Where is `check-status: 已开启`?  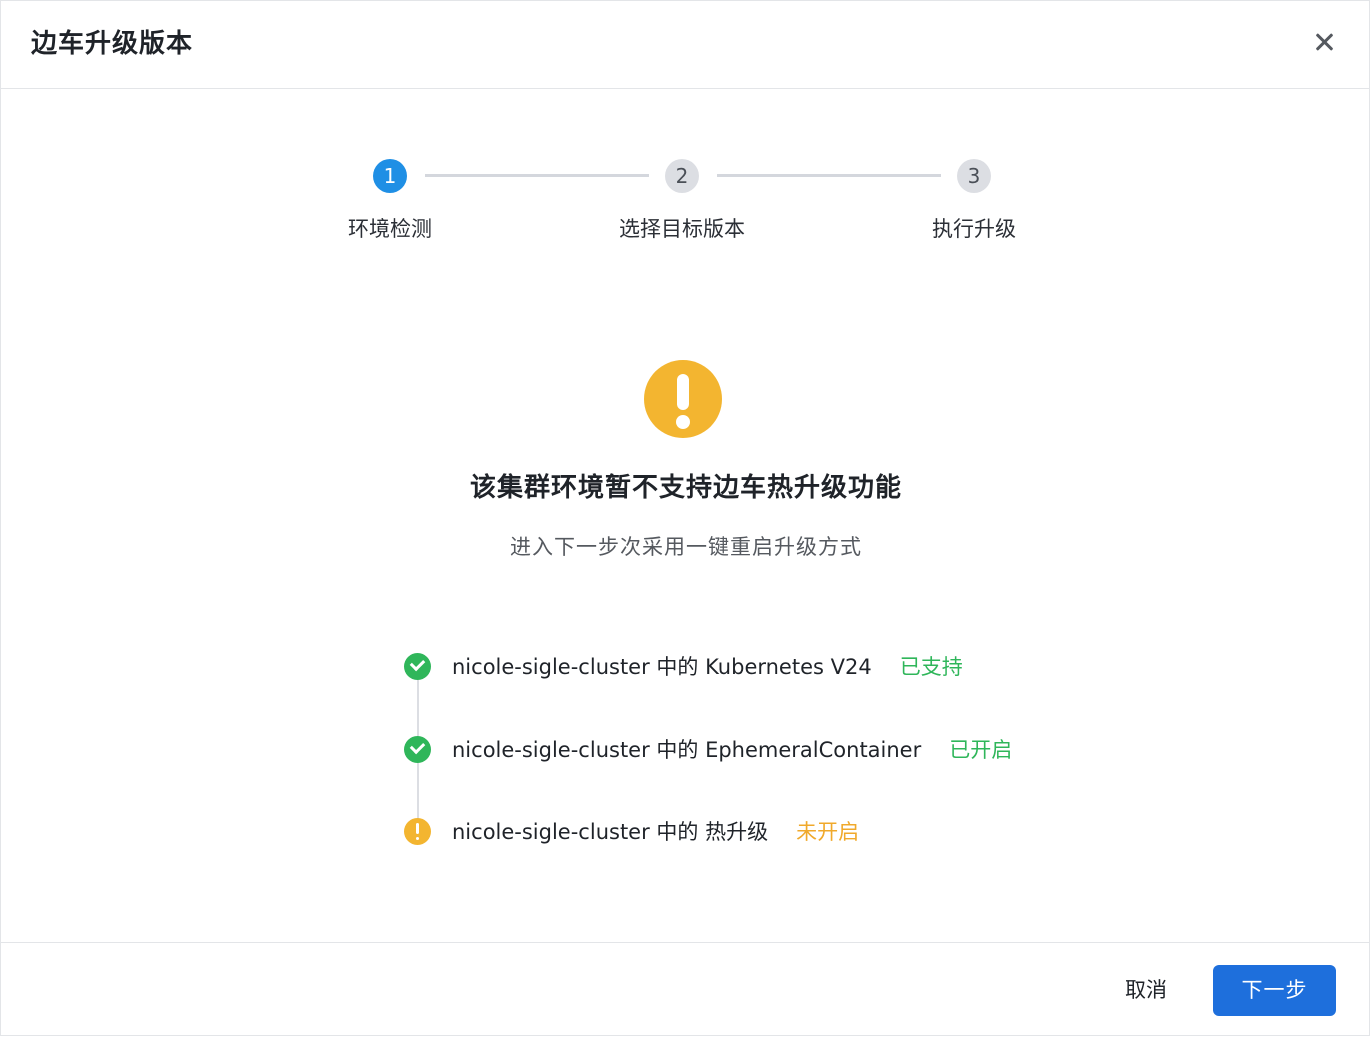 check-status: 已开启 is located at coordinates (981, 750).